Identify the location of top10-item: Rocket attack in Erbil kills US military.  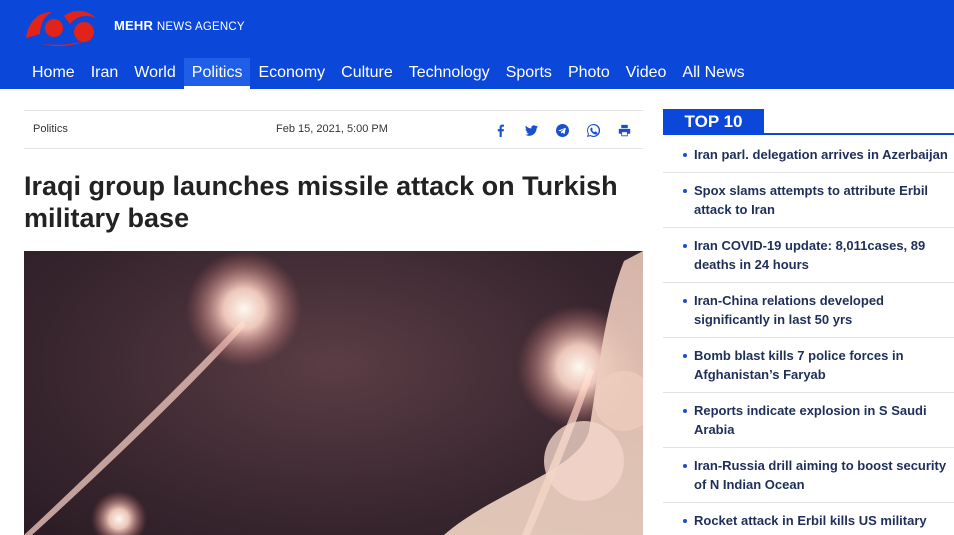
(808, 519).